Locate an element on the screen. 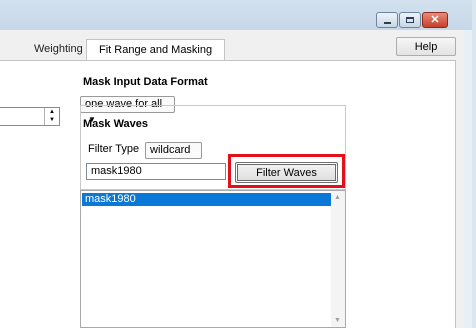 Image resolution: width=476 pixels, height=328 pixels. filter-type-value: wildcard is located at coordinates (170, 150).